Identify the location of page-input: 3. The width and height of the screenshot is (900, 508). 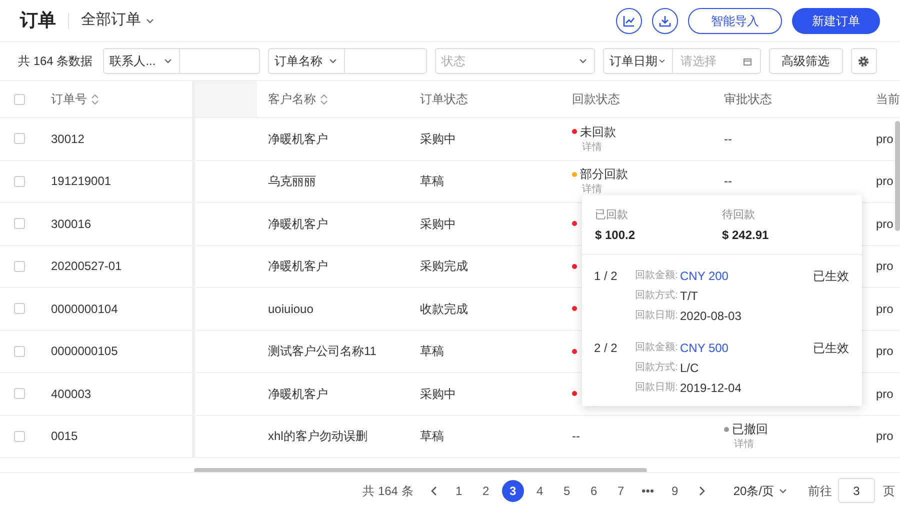
(856, 490).